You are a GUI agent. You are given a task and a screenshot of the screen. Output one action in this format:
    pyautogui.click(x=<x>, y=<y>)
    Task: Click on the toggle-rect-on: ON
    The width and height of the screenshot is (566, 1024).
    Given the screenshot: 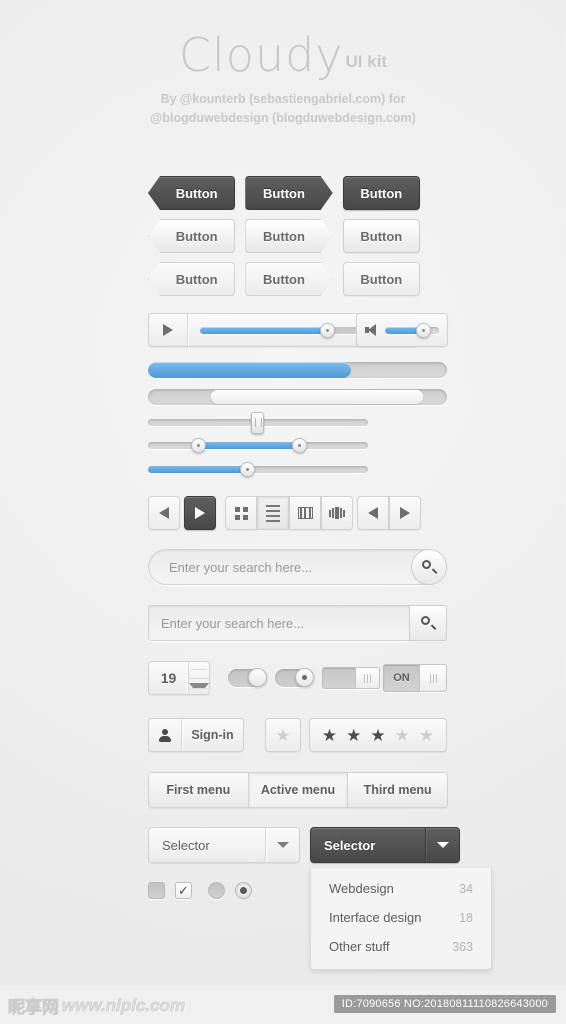 What is the action you would take?
    pyautogui.click(x=415, y=678)
    